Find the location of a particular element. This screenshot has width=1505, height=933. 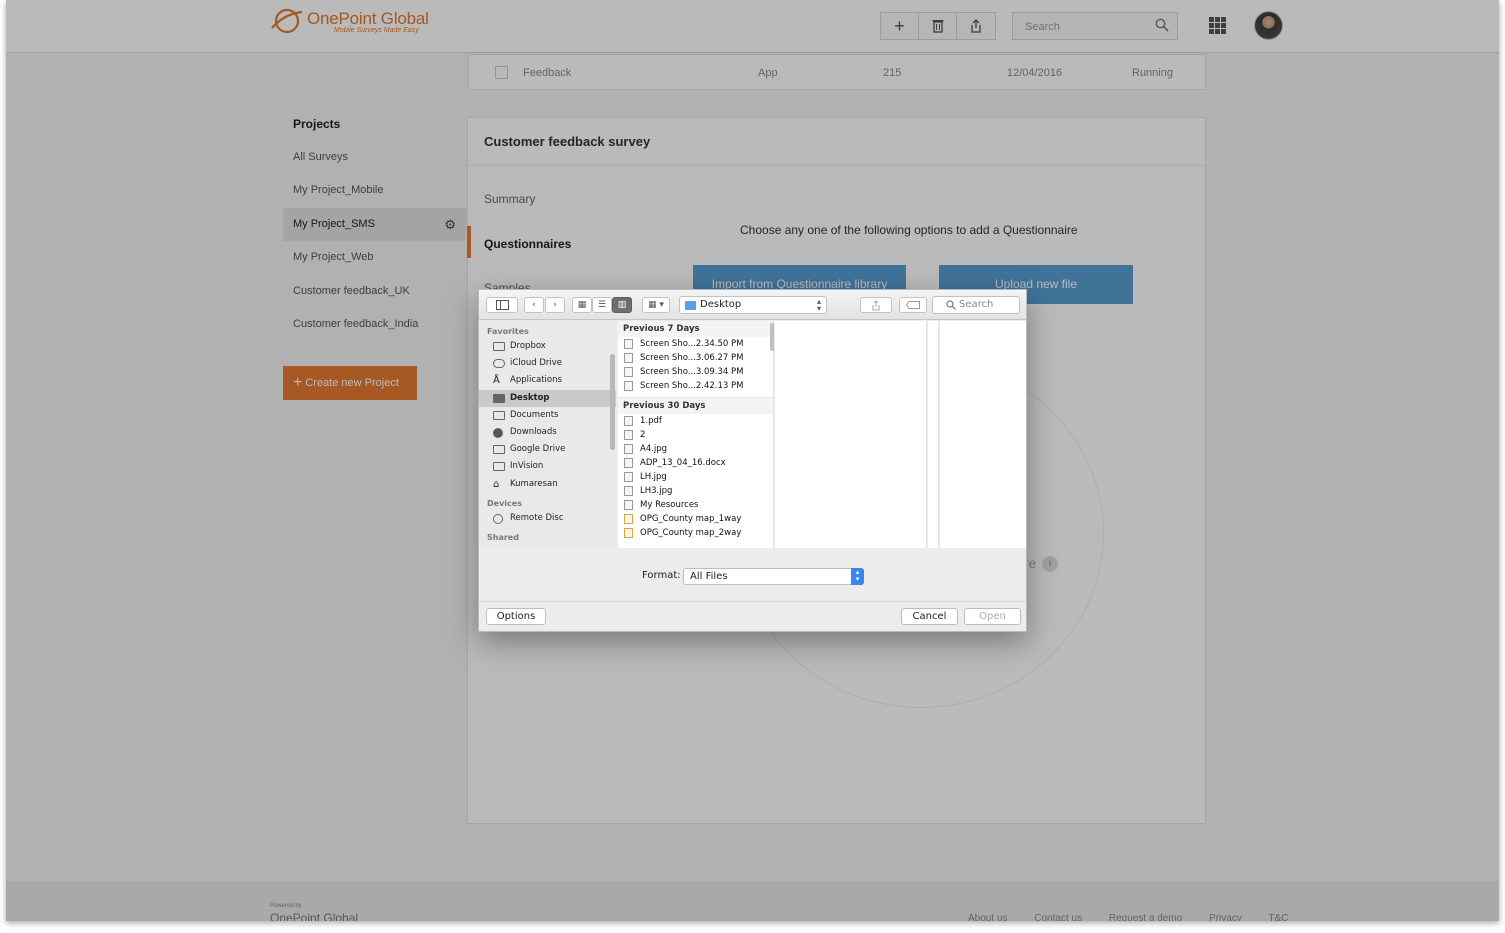

file-item: Screen Sho...3.09.34 PM is located at coordinates (695, 372).